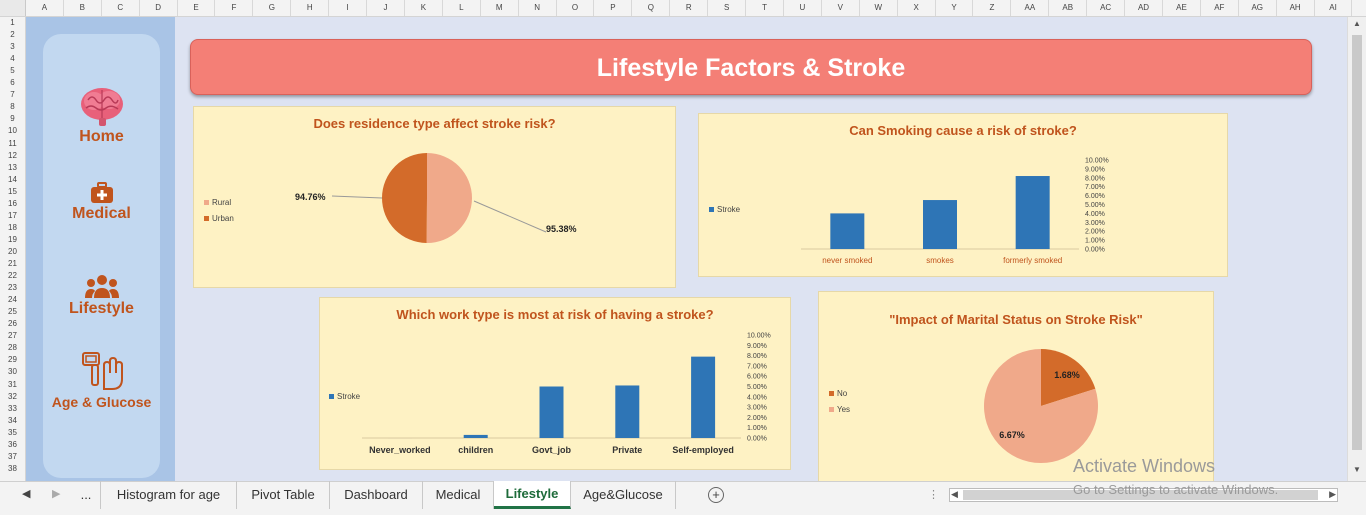 The height and width of the screenshot is (515, 1366). Describe the element at coordinates (12, 287) in the screenshot. I see `row-header-23: 23` at that location.